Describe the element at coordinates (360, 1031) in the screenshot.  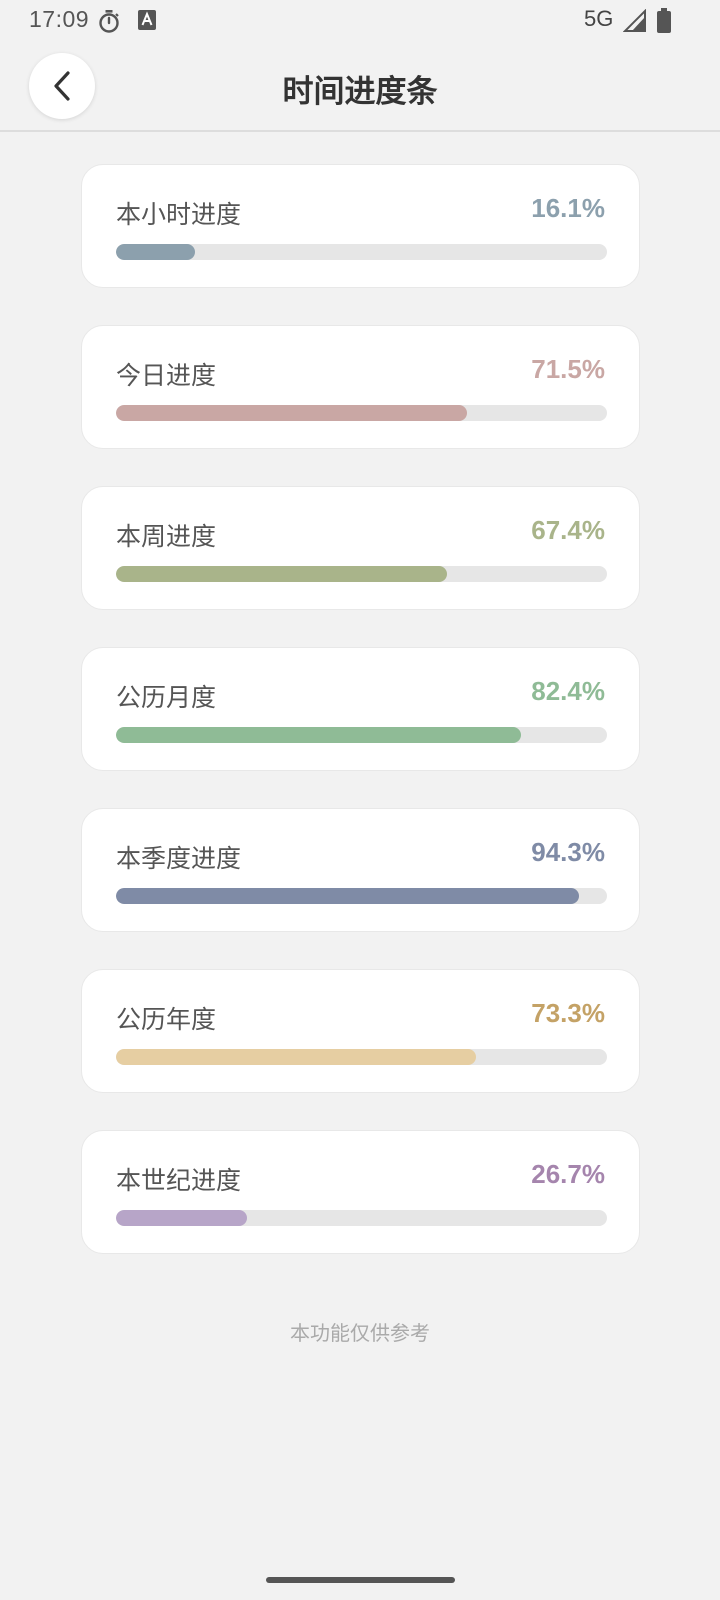
I see `progress-card-year: 公历年度 73.3%` at that location.